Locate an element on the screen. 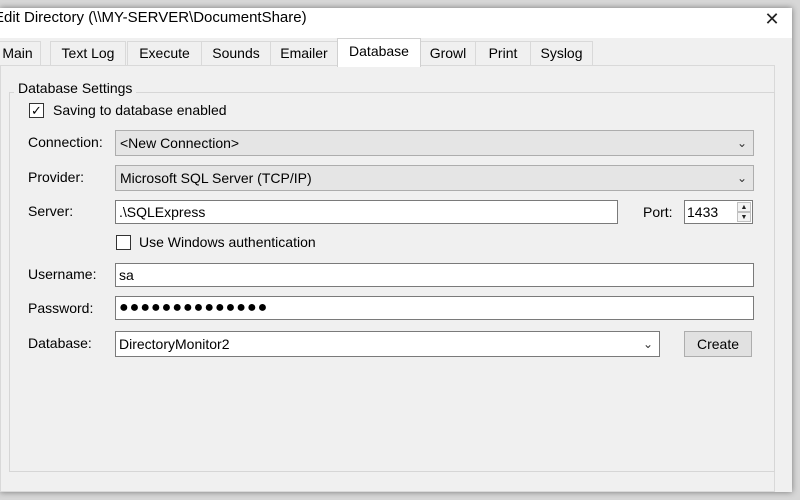  checkmark-icon: ✓ is located at coordinates (36, 110).